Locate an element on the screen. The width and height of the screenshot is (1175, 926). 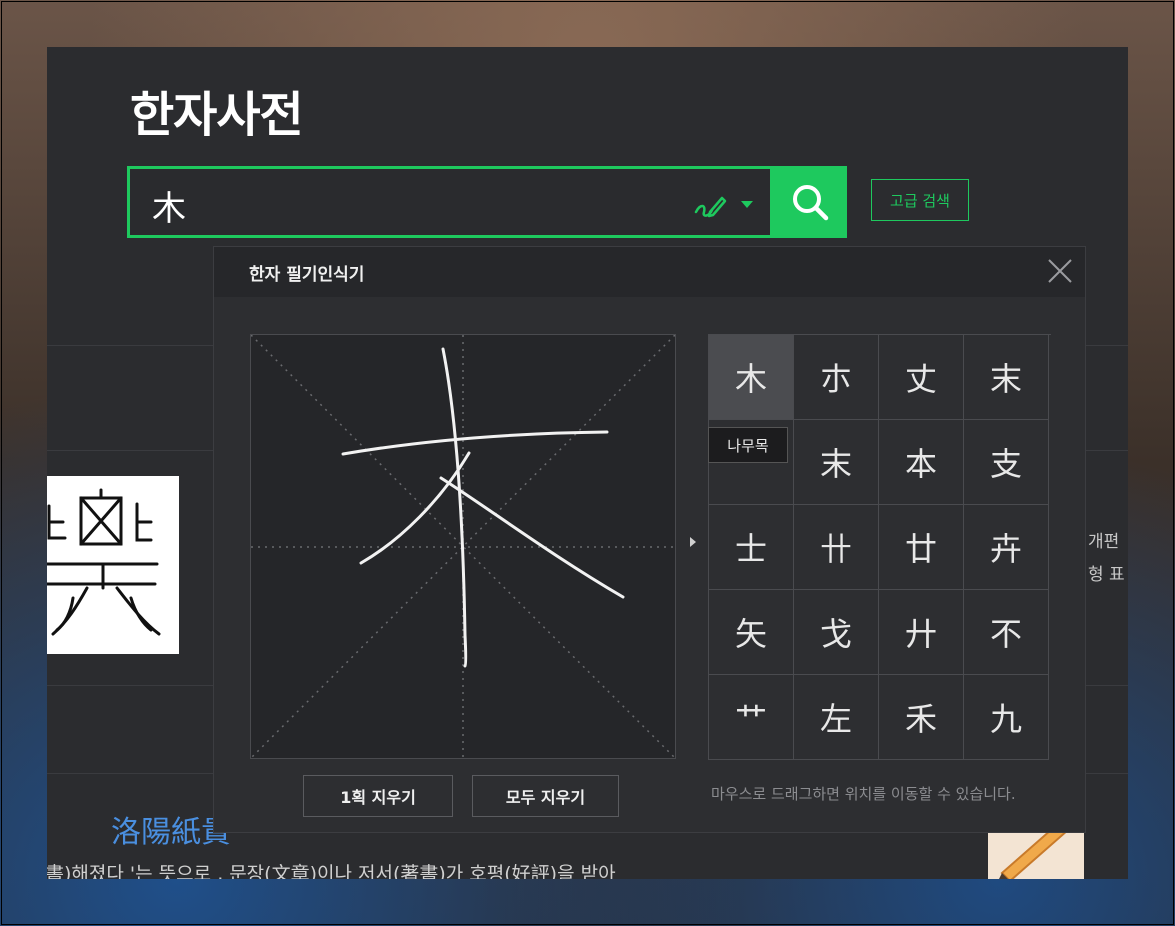
search-input: 木 is located at coordinates (450, 202).